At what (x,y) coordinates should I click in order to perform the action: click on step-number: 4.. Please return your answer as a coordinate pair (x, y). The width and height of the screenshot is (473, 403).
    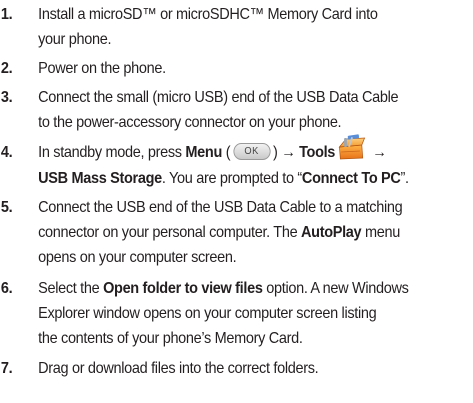
    Looking at the image, I should click on (6, 152).